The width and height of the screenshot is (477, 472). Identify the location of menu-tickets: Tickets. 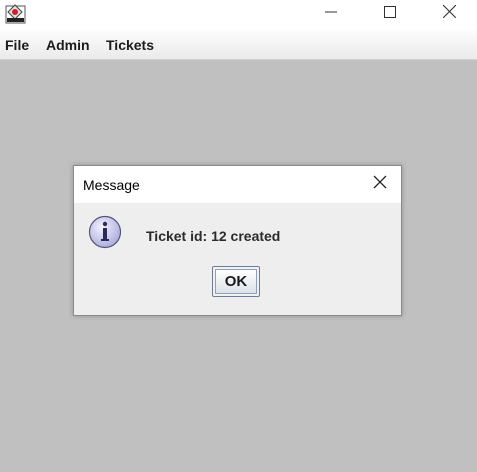
(130, 45).